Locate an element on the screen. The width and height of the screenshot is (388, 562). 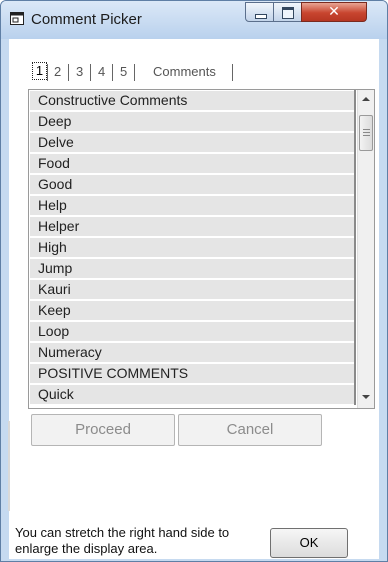
tab-3: 3 is located at coordinates (81, 72).